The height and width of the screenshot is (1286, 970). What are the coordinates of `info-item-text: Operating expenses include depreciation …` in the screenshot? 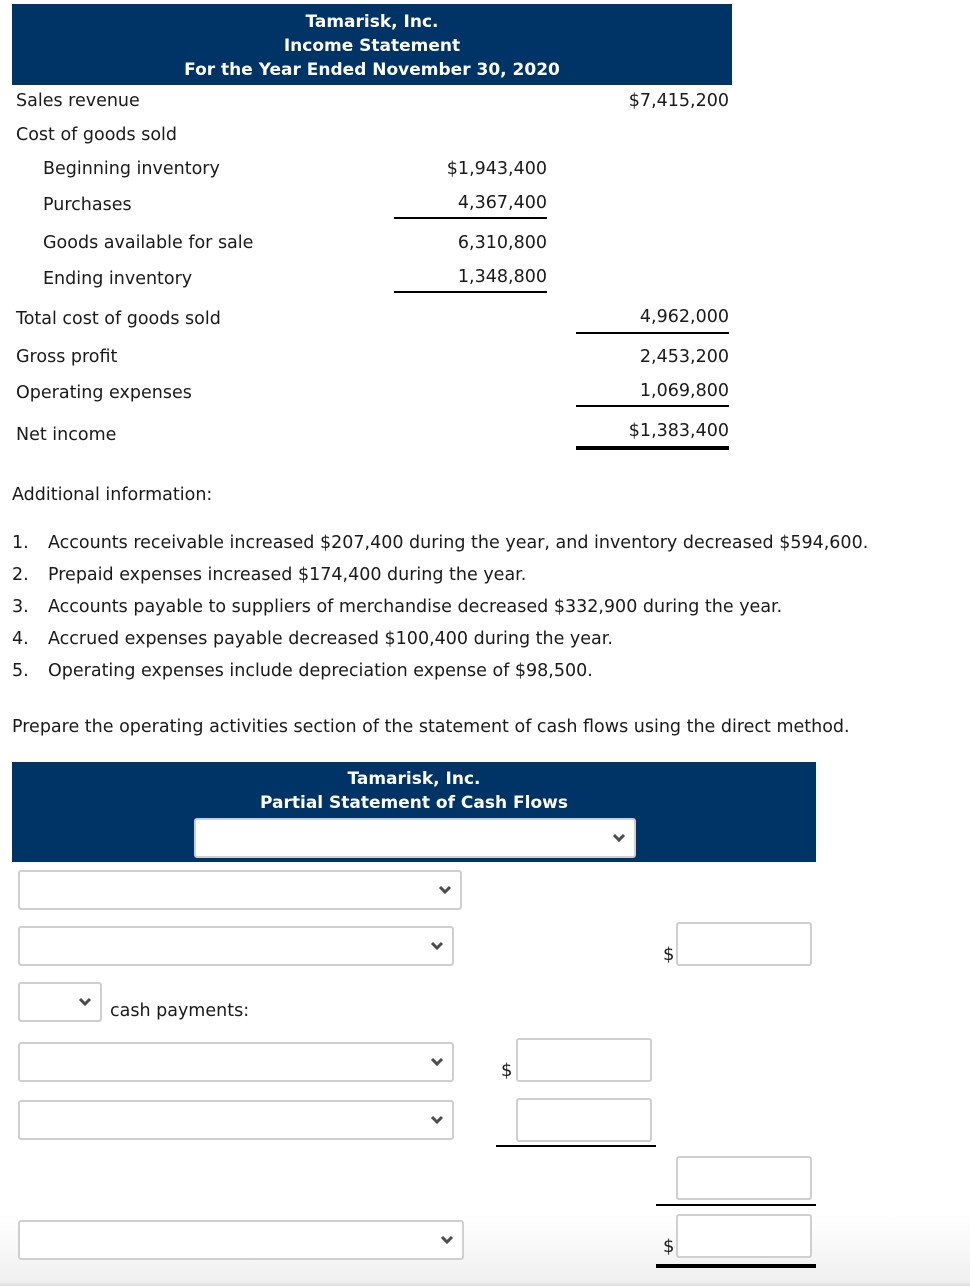 It's located at (320, 671).